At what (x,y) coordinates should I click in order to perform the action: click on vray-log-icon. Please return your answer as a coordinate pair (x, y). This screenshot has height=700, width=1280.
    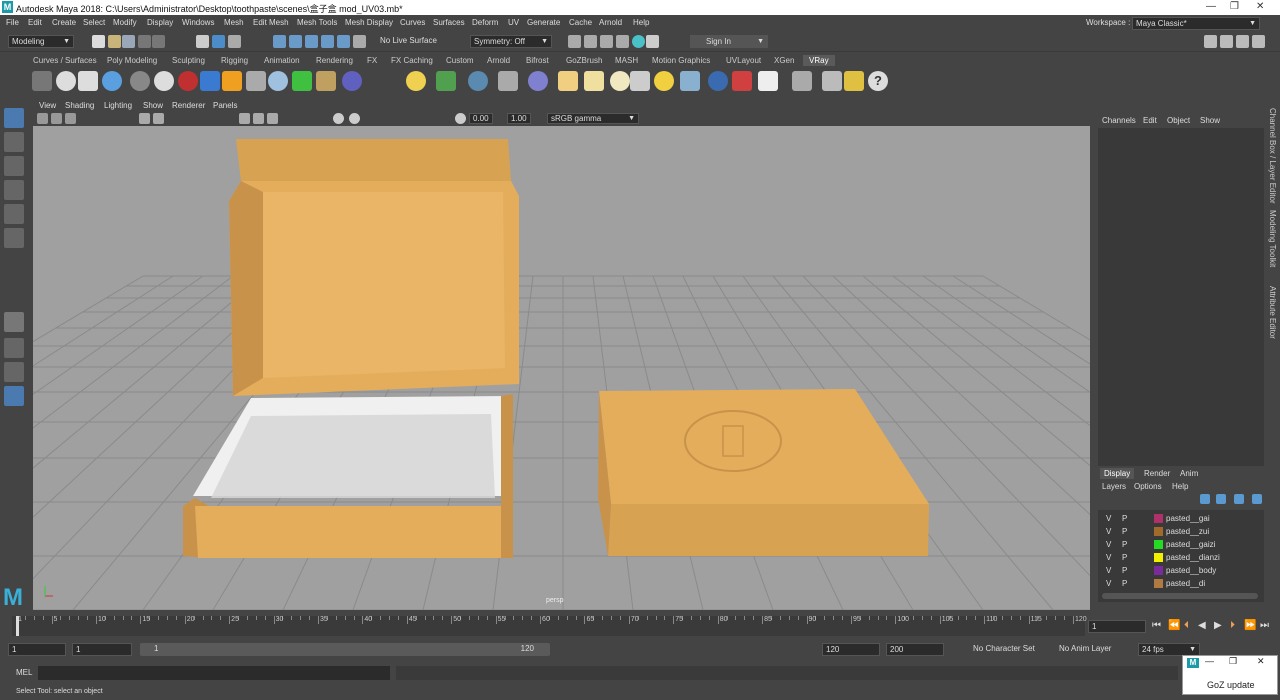
    Looking at the image, I should click on (832, 81).